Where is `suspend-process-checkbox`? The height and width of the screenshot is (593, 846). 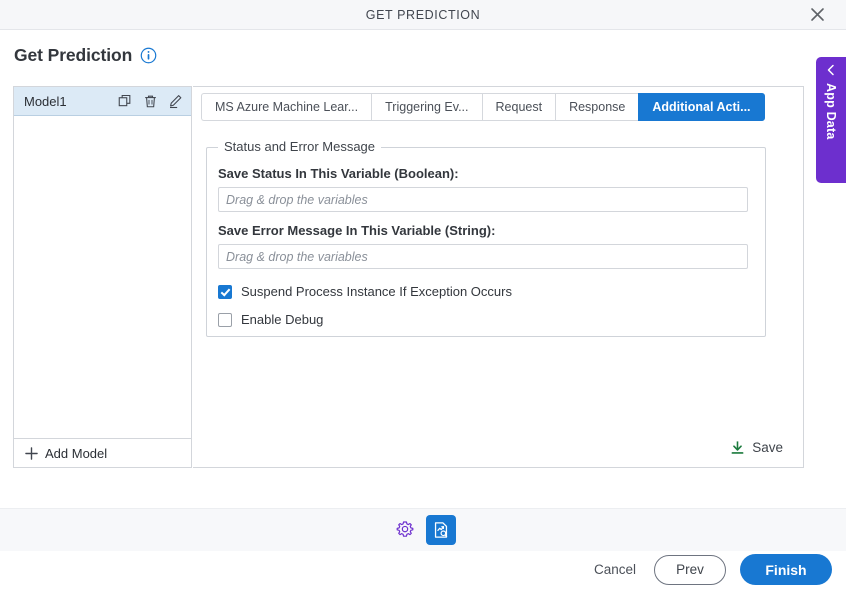 suspend-process-checkbox is located at coordinates (225, 291).